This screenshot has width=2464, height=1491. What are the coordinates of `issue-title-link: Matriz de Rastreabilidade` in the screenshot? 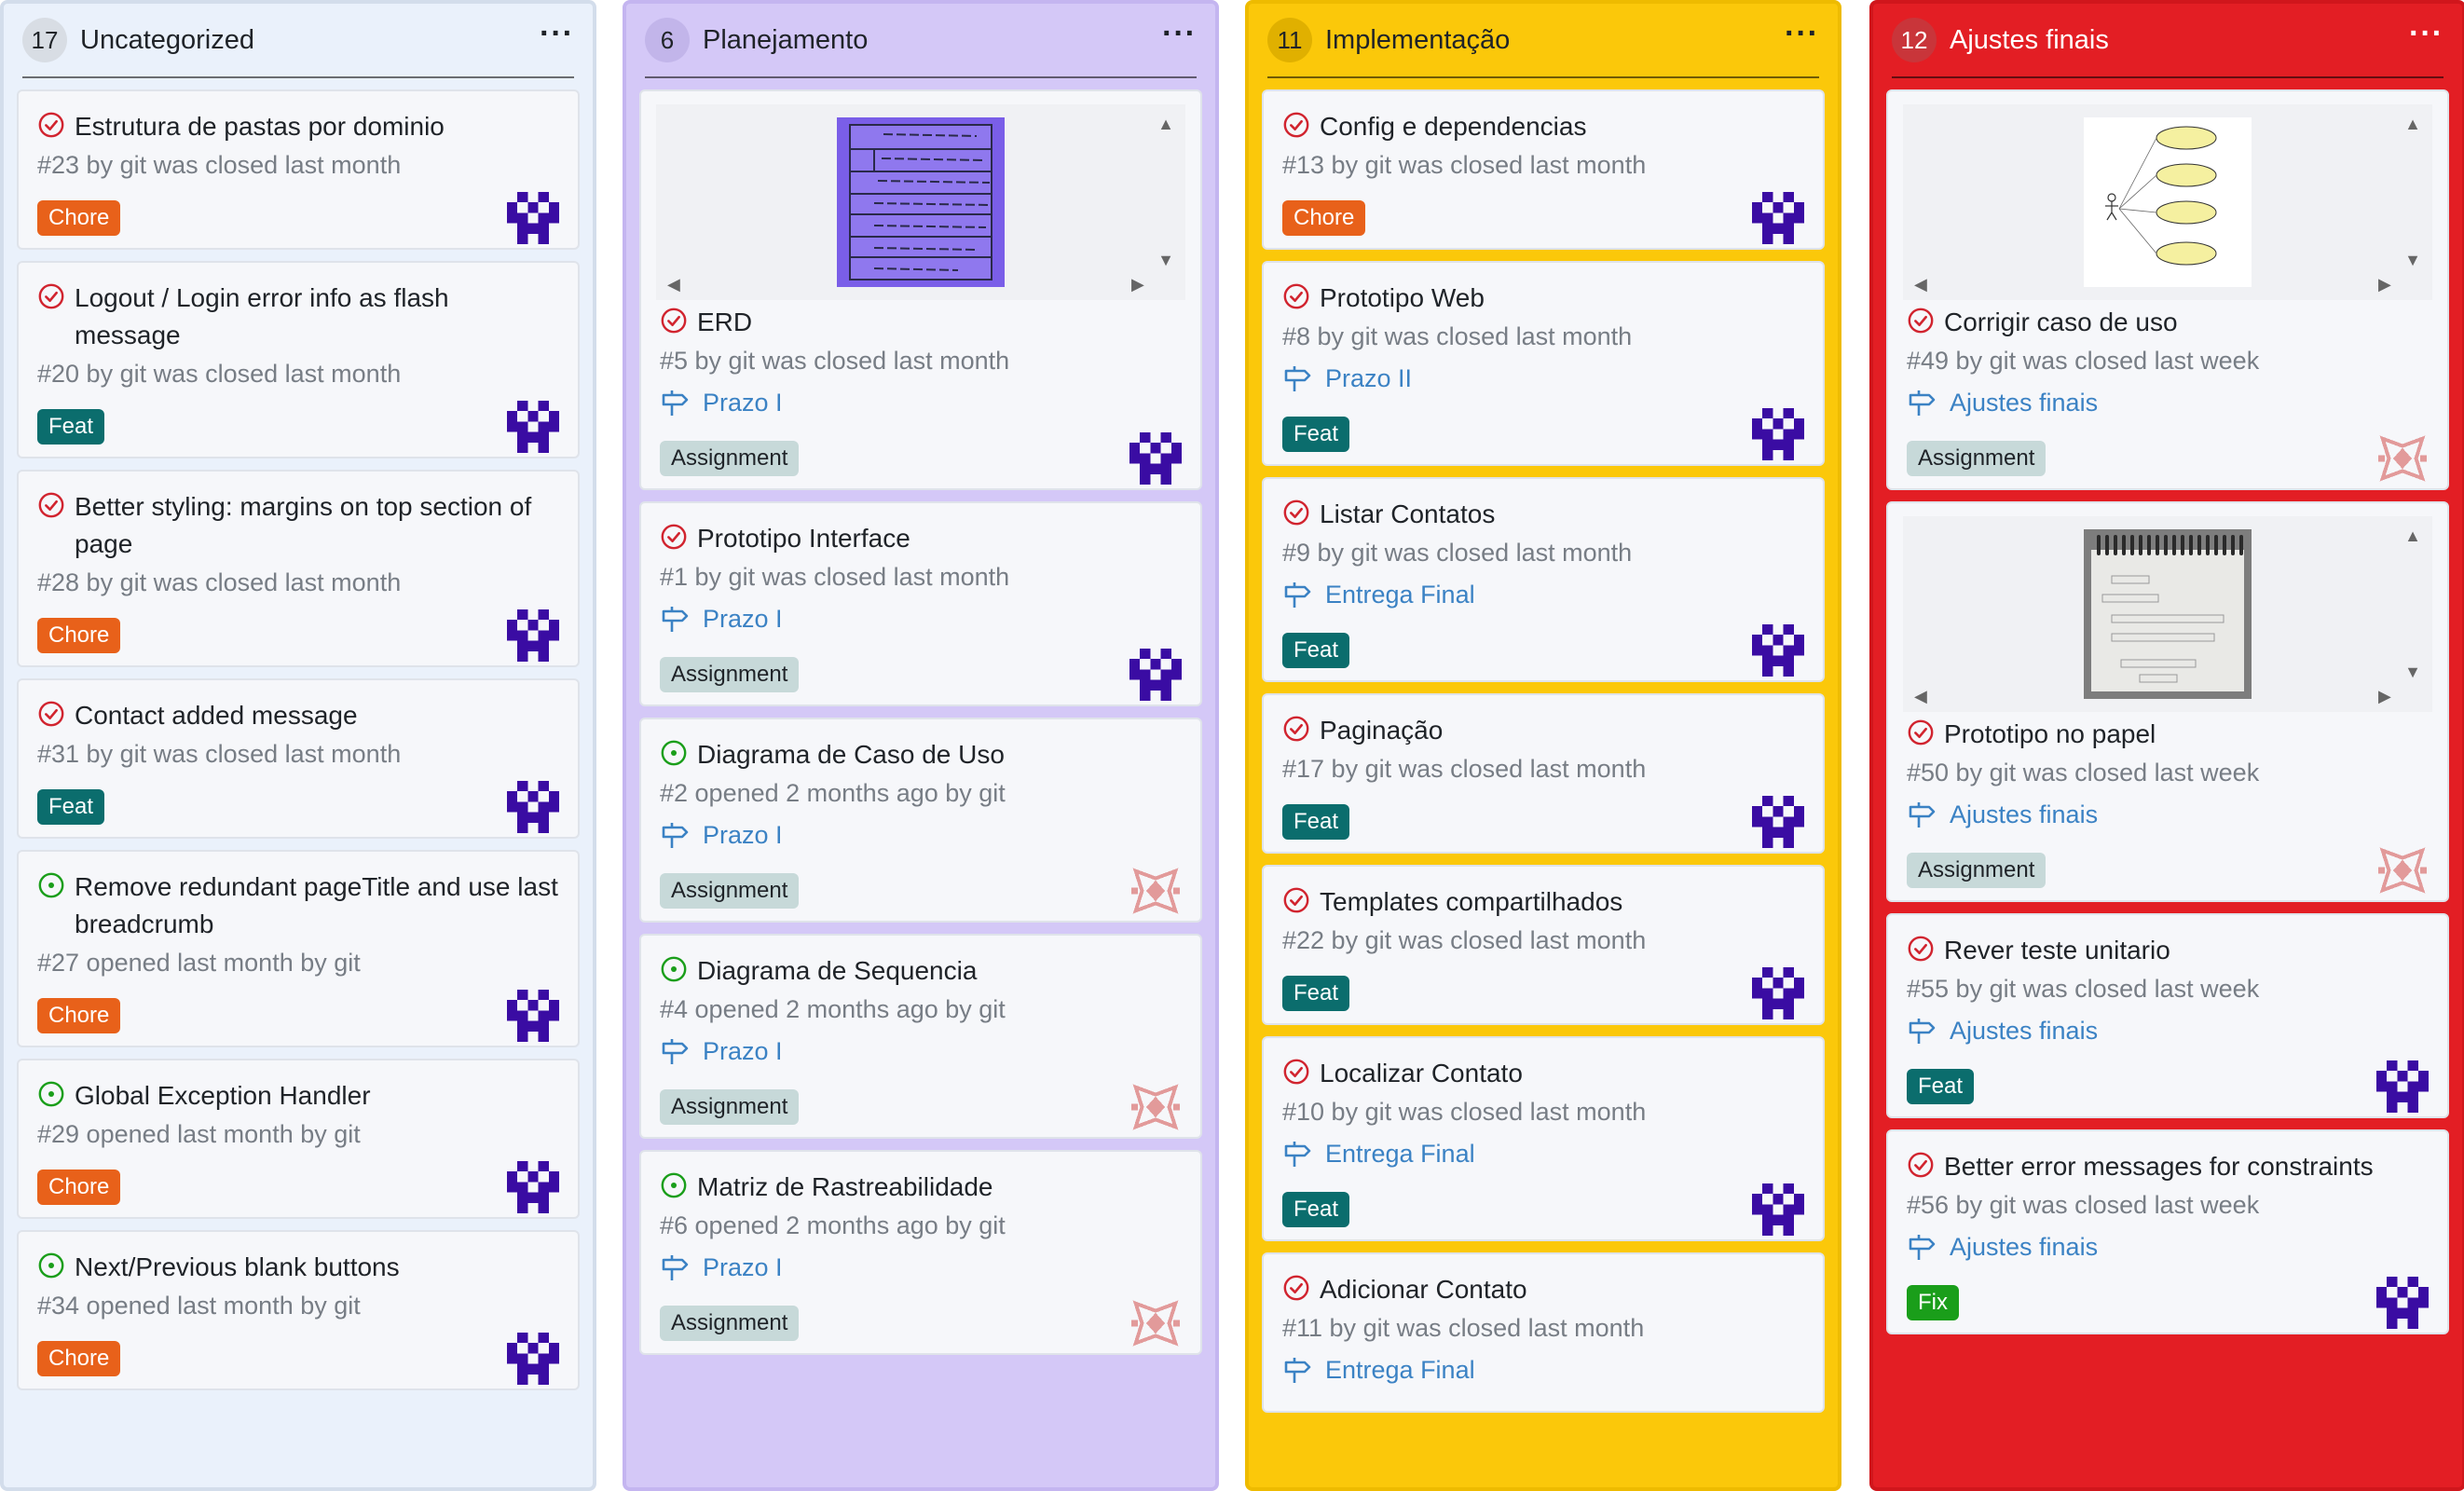 It's located at (845, 1188).